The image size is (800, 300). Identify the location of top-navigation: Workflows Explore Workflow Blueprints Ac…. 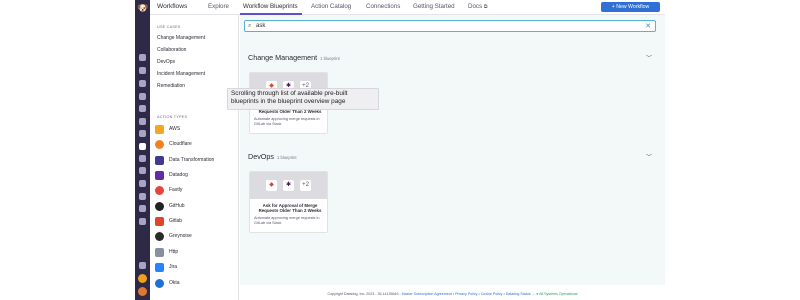
(407, 7).